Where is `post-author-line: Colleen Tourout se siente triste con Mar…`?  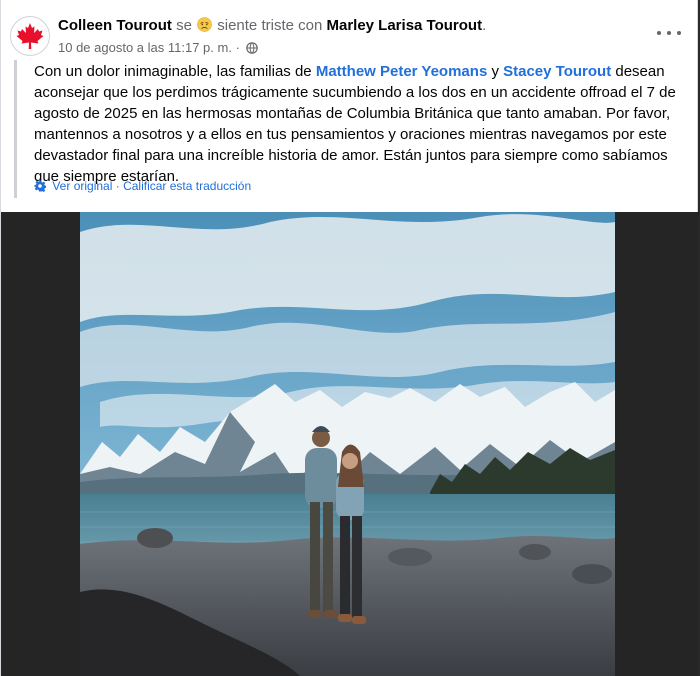
post-author-line: Colleen Tourout se siente triste con Mar… is located at coordinates (272, 25).